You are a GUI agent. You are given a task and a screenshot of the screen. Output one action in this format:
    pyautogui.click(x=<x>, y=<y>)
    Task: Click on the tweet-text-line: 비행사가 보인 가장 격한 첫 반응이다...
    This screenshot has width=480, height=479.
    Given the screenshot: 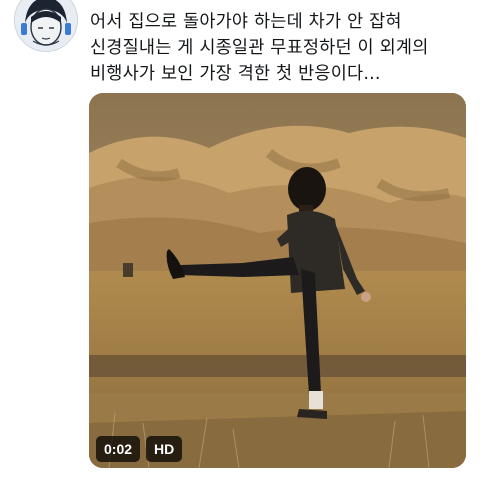 What is the action you would take?
    pyautogui.click(x=235, y=74)
    